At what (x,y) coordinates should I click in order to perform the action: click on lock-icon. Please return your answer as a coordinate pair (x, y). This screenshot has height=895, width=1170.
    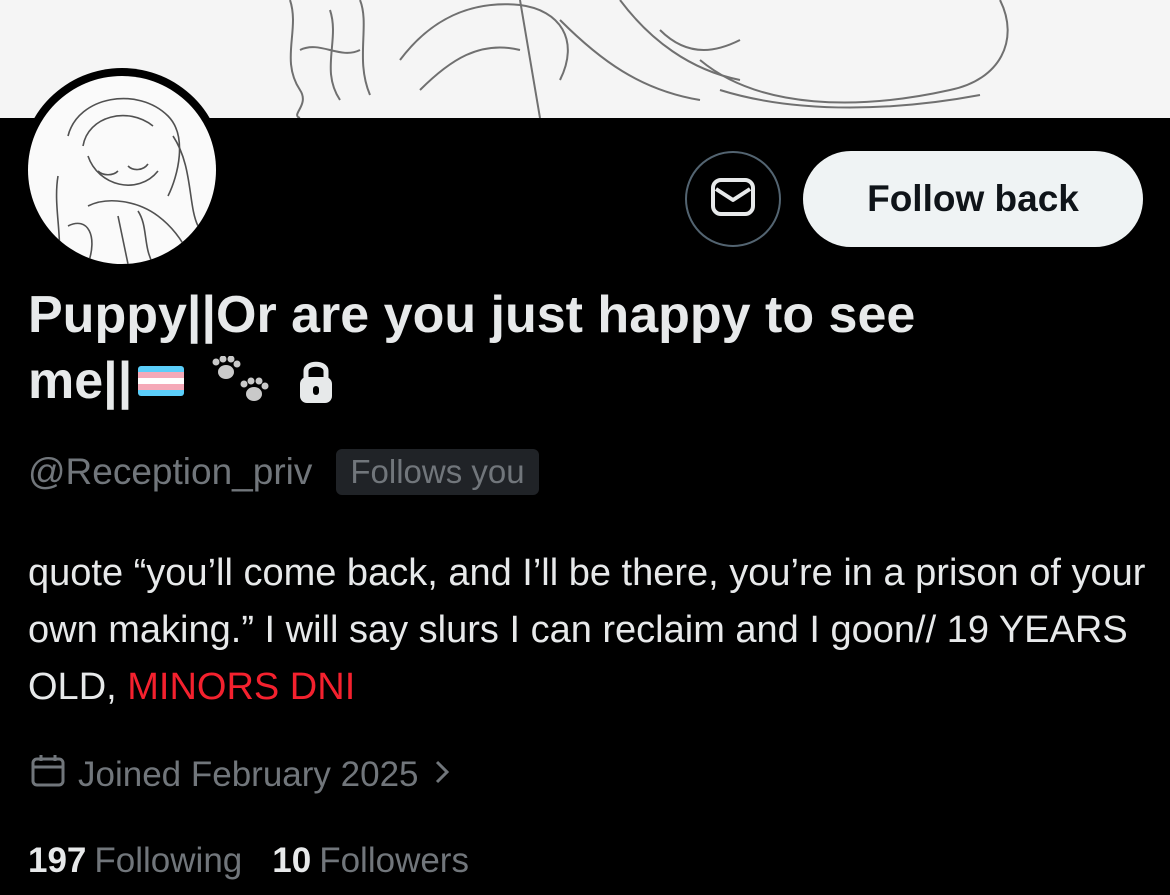
    Looking at the image, I should click on (316, 381).